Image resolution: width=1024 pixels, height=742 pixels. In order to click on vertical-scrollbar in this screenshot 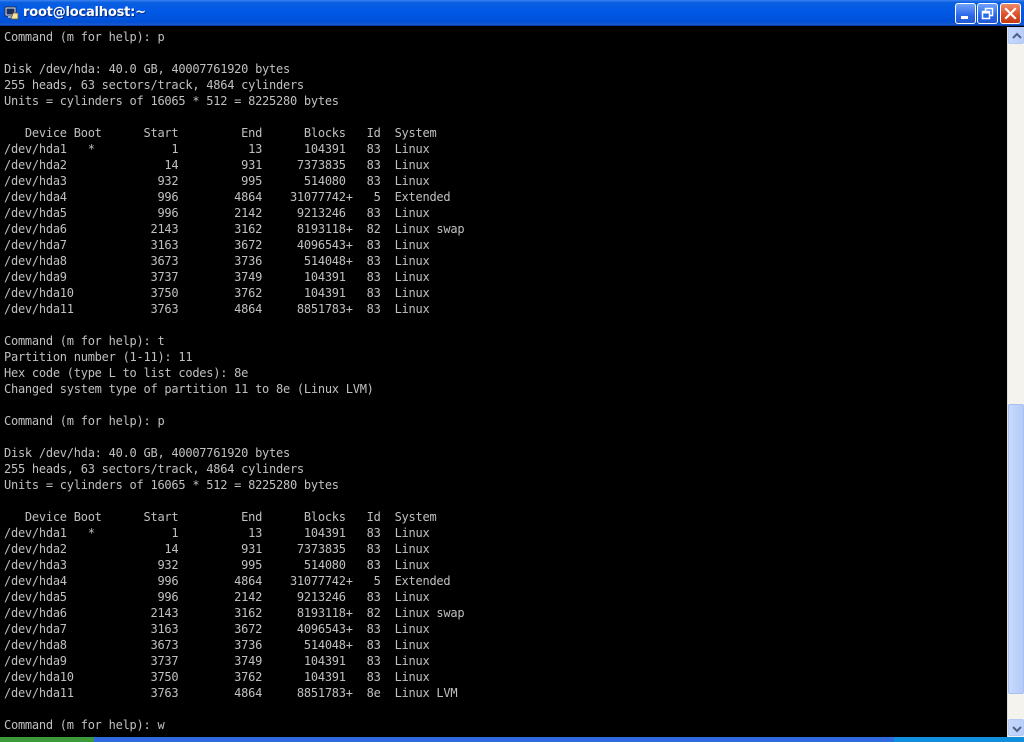, I will do `click(1015, 382)`.